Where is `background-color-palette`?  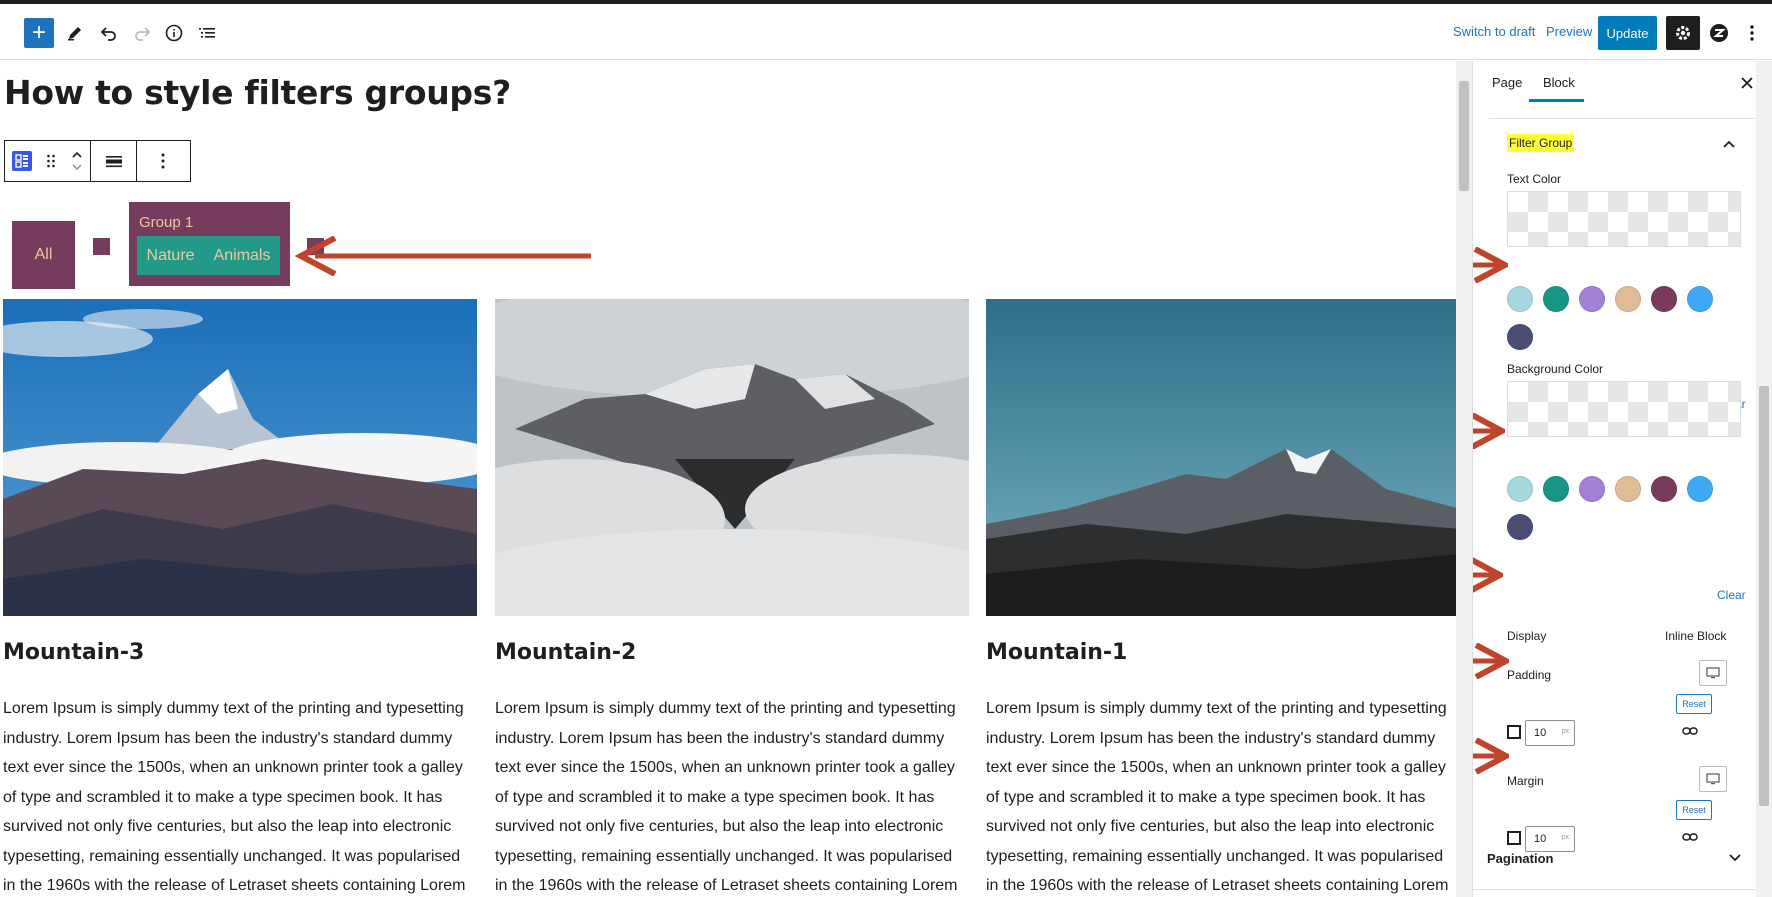 background-color-palette is located at coordinates (1617, 508).